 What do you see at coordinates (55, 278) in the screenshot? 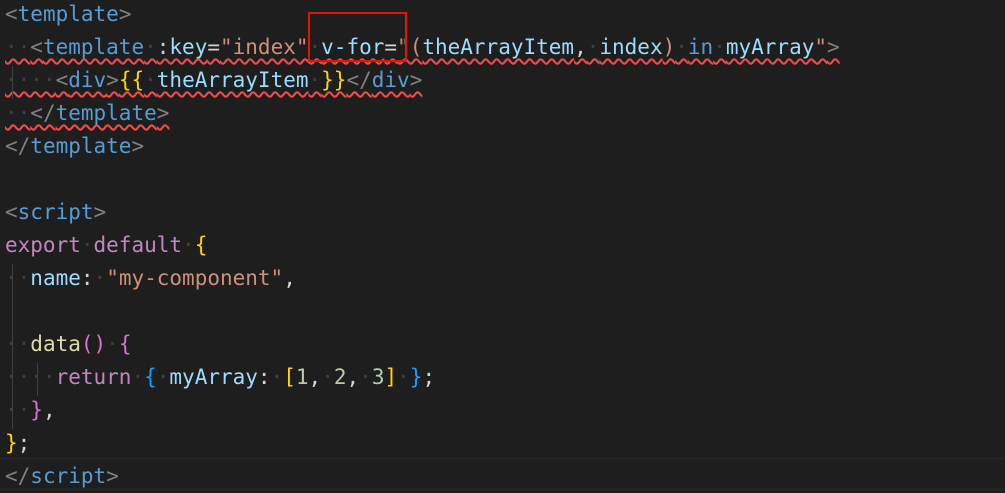
I see `code-token: name` at bounding box center [55, 278].